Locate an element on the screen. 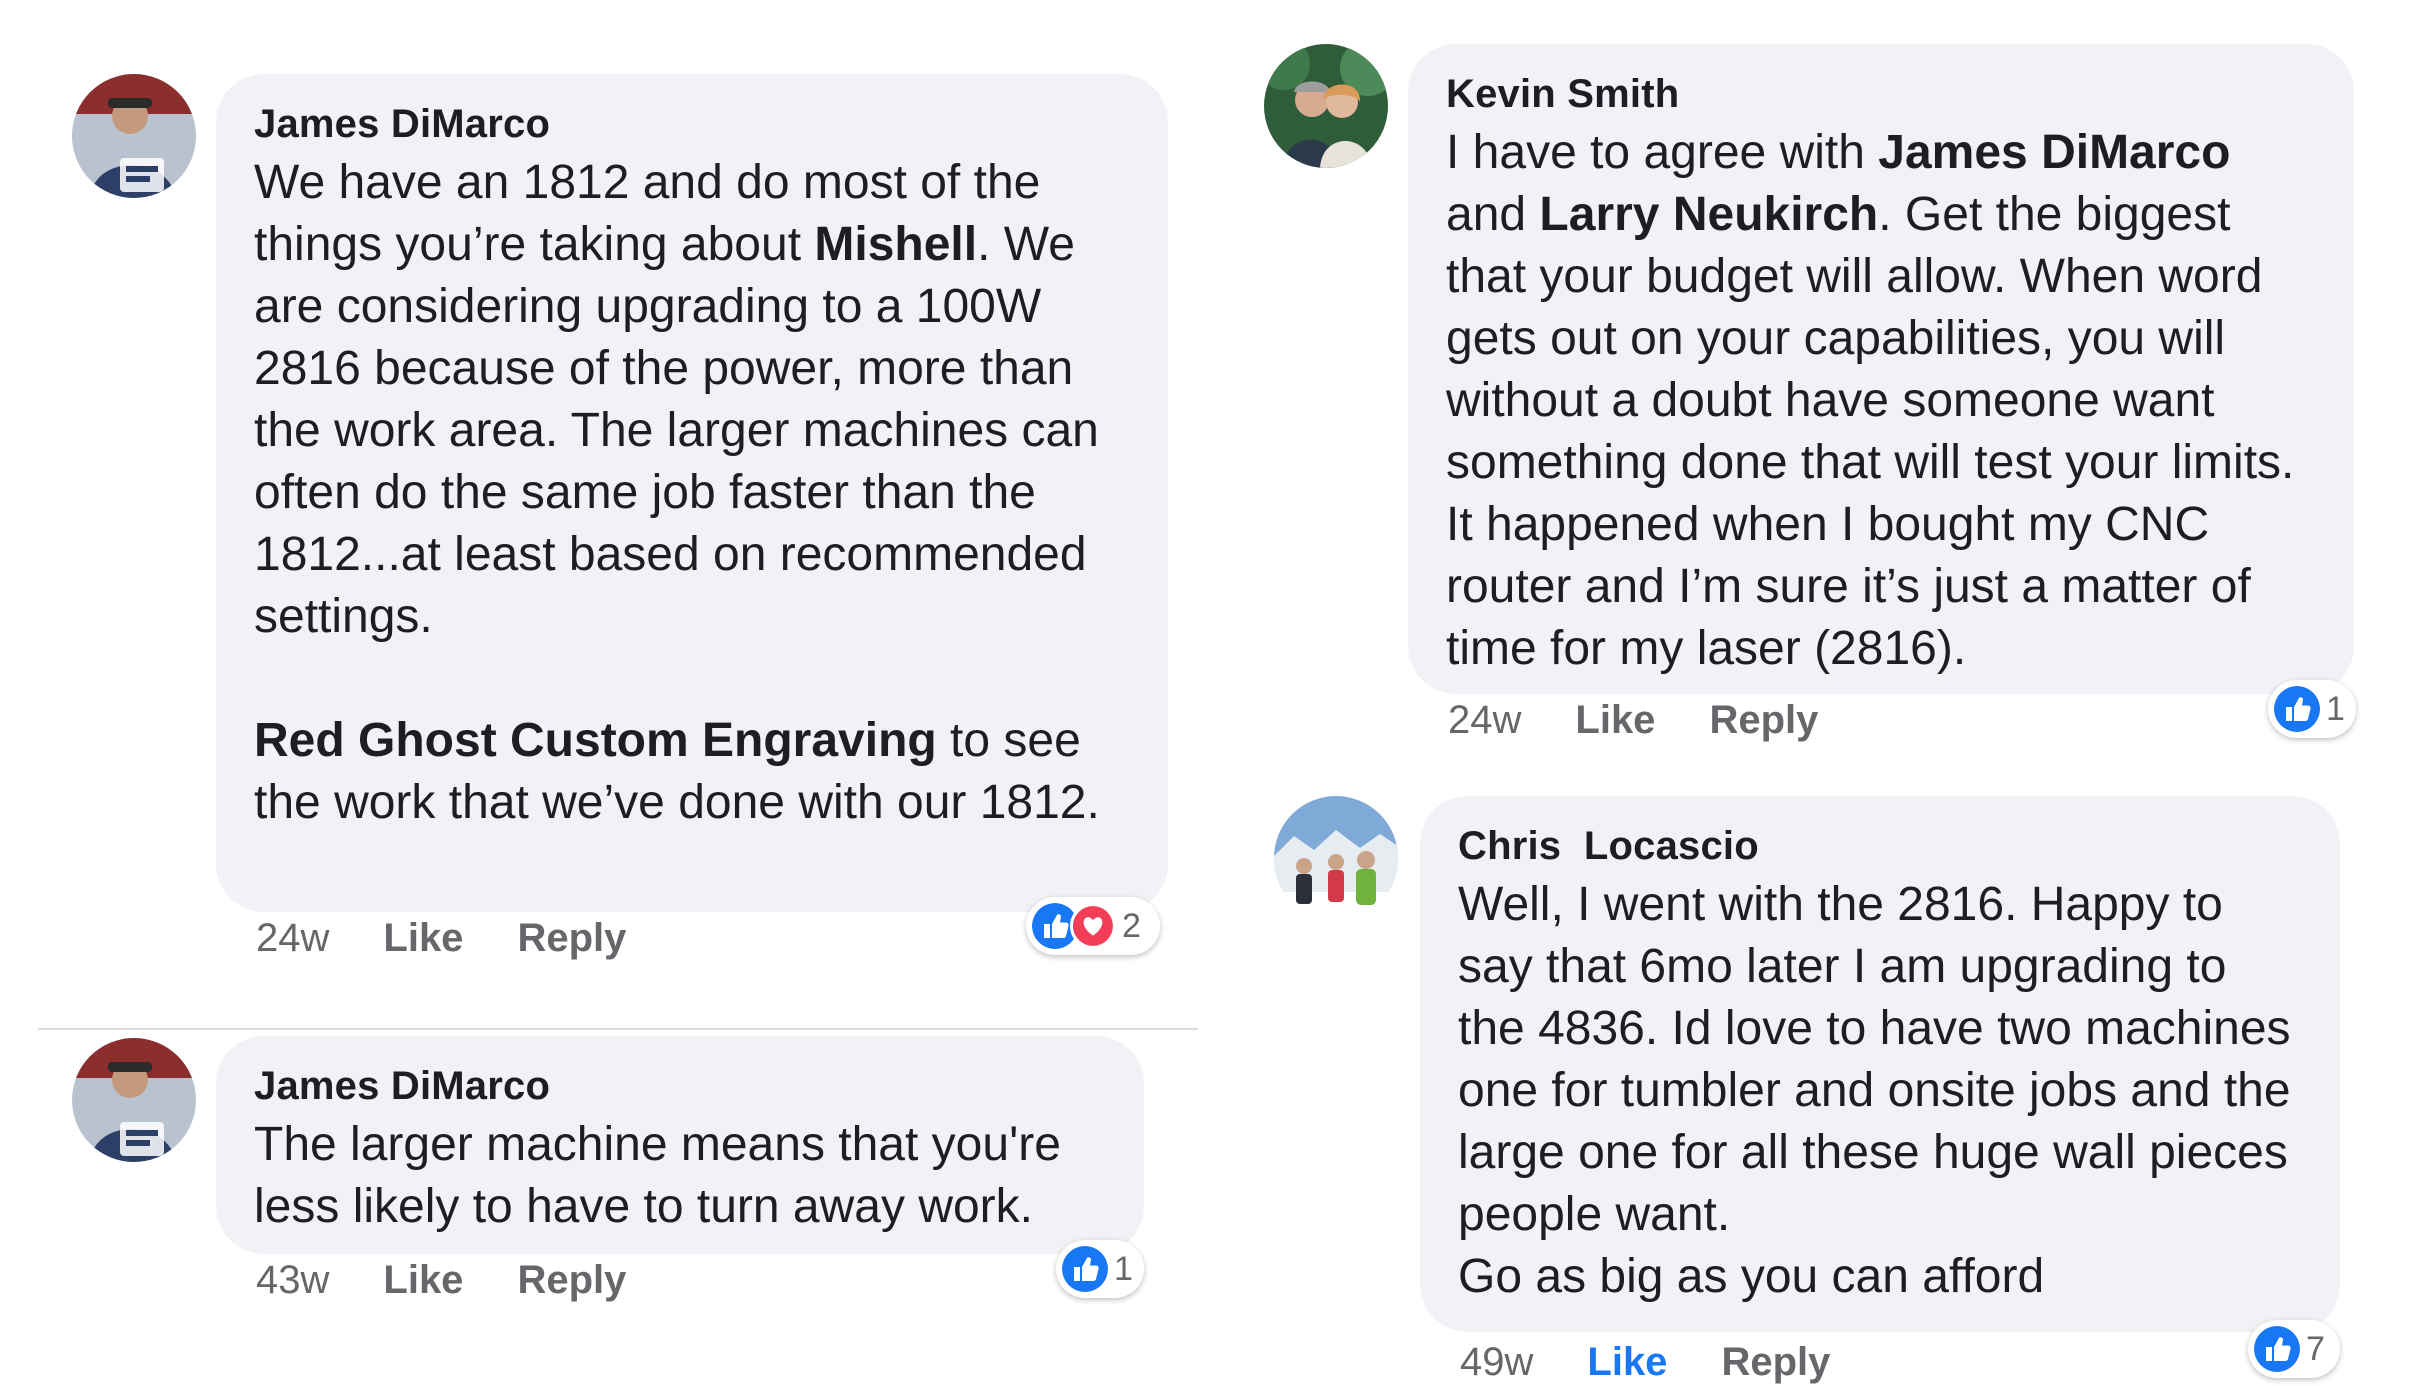 This screenshot has height=1386, width=2411. avatar-kevin-smith is located at coordinates (1326, 106).